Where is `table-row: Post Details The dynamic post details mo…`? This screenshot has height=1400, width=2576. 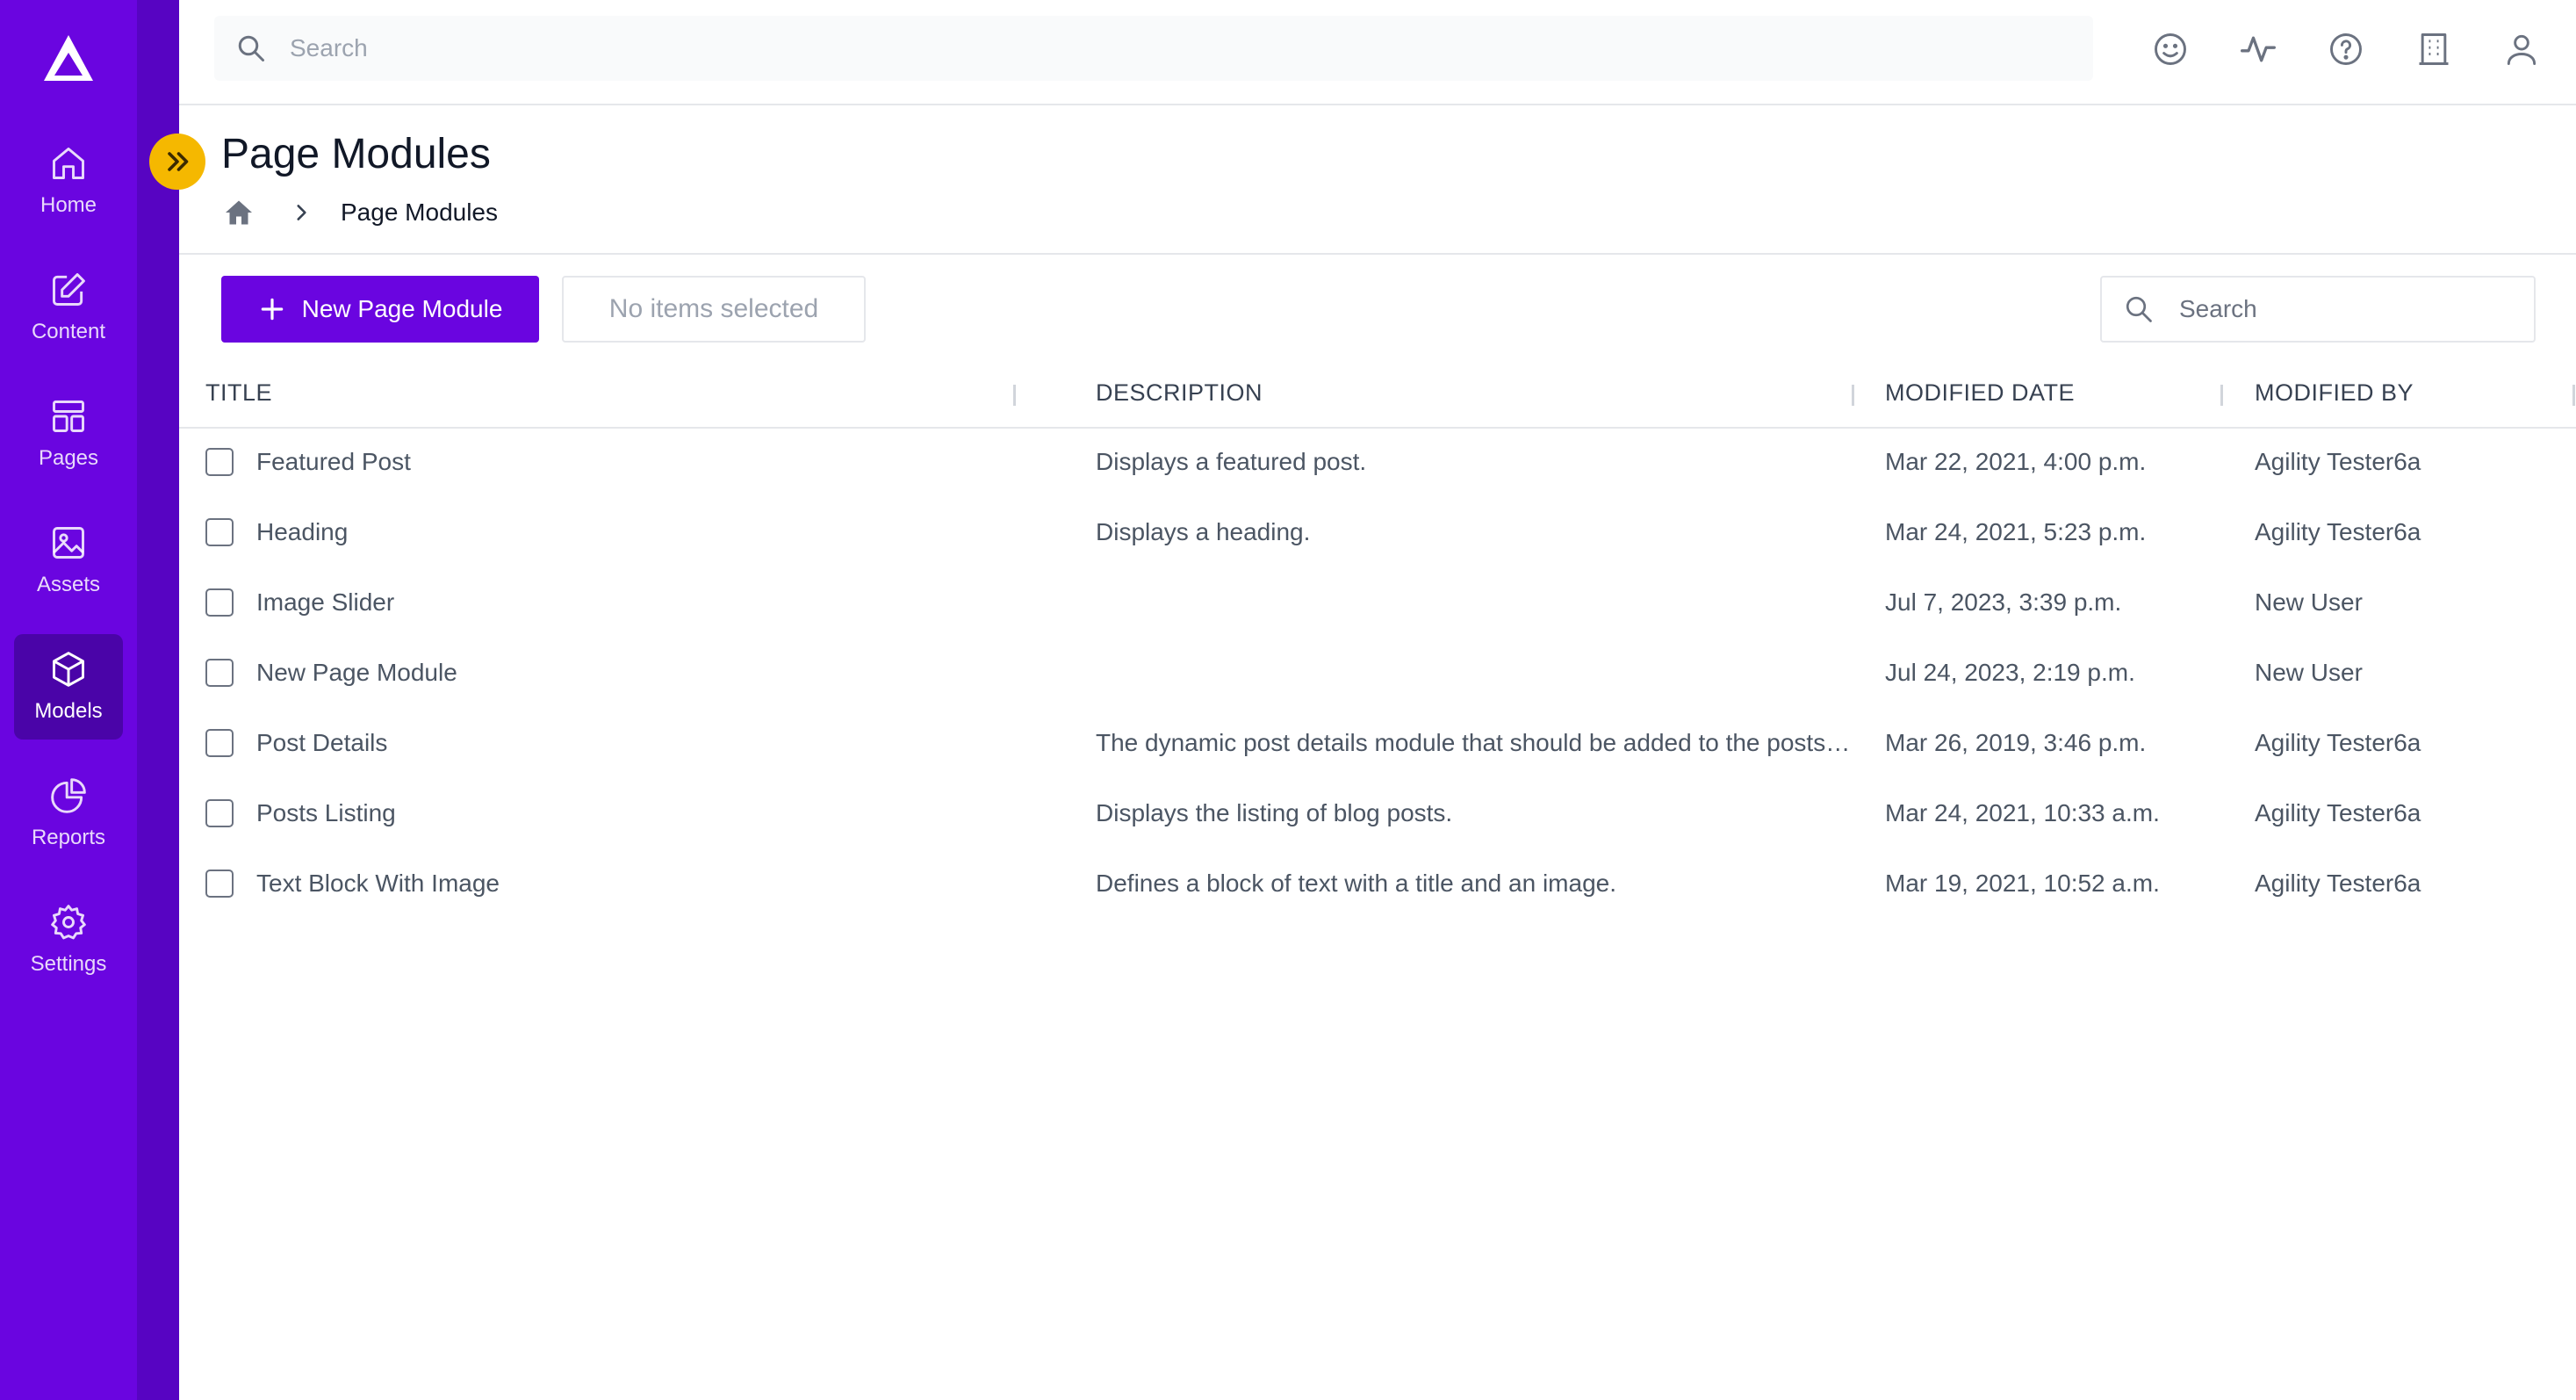
table-row: Post Details The dynamic post details mo… is located at coordinates (1377, 745).